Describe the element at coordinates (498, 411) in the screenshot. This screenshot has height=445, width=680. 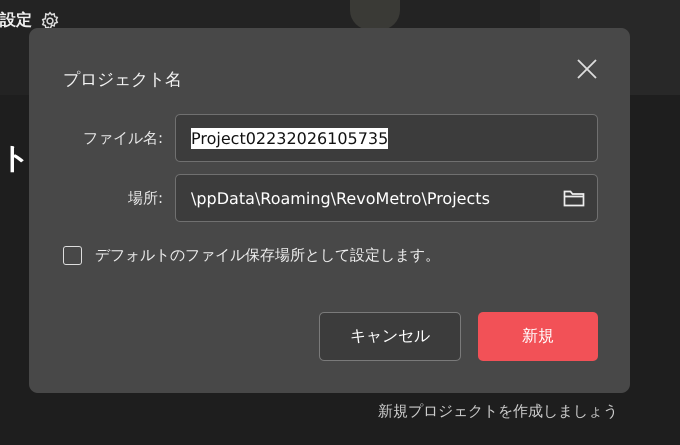
I see `hint-text: 新規プロジェクトを作成しましょう` at that location.